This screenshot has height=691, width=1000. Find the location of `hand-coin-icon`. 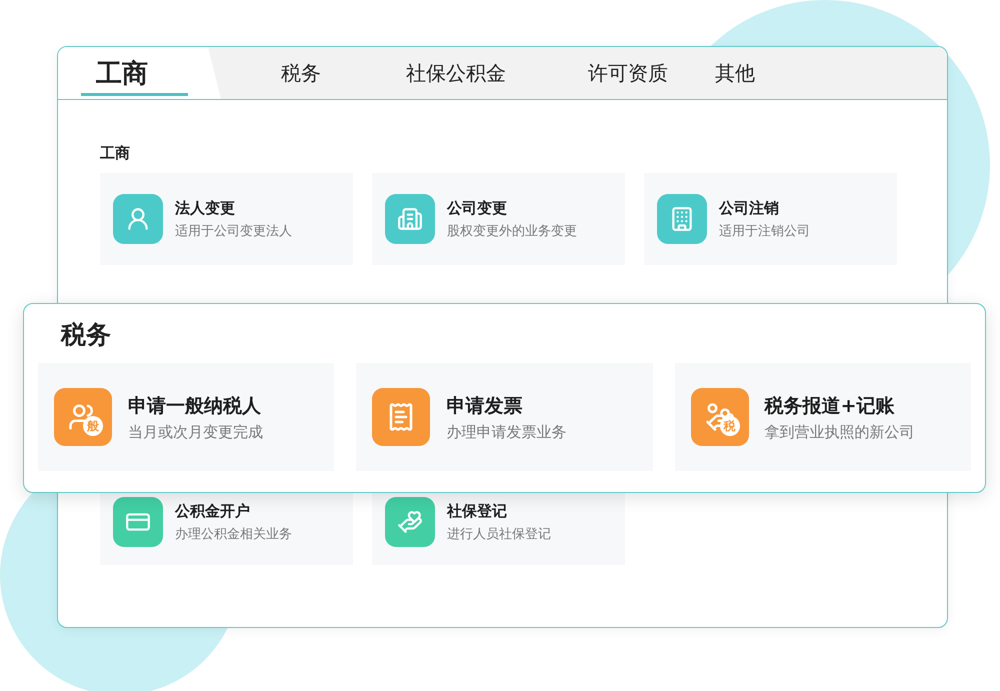

hand-coin-icon is located at coordinates (719, 417).